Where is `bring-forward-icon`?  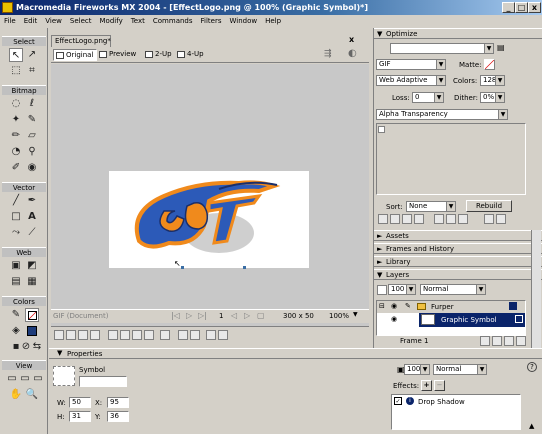 bring-forward-icon is located at coordinates (125, 335).